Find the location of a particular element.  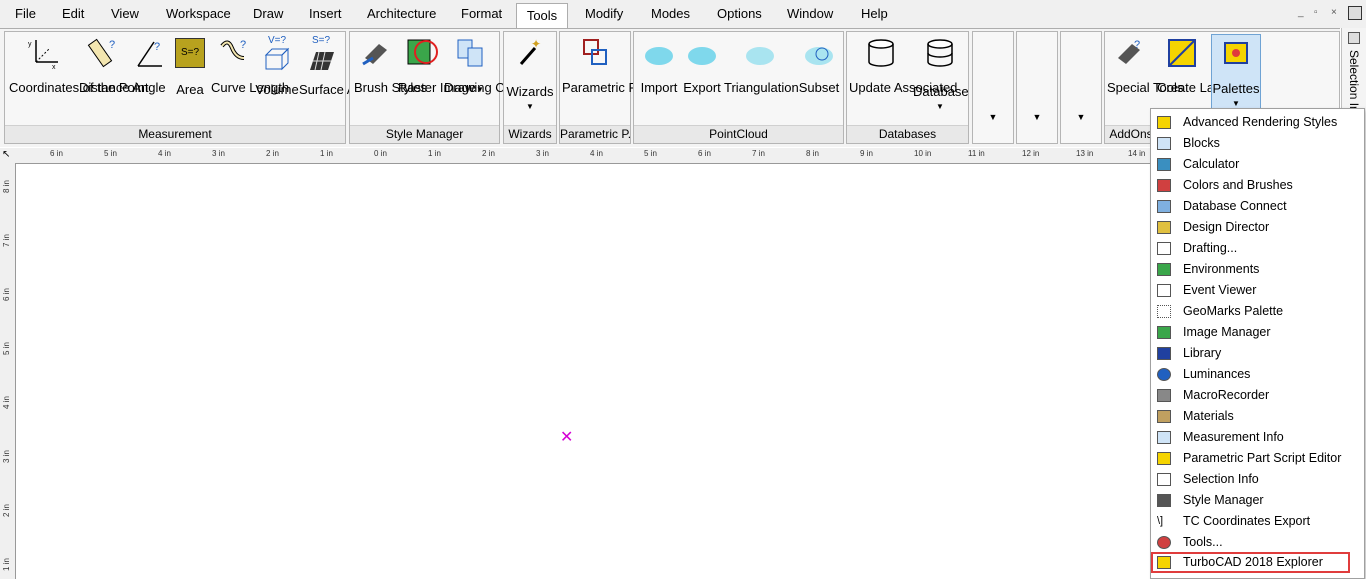

menu-insert: Insert is located at coordinates (325, 14).